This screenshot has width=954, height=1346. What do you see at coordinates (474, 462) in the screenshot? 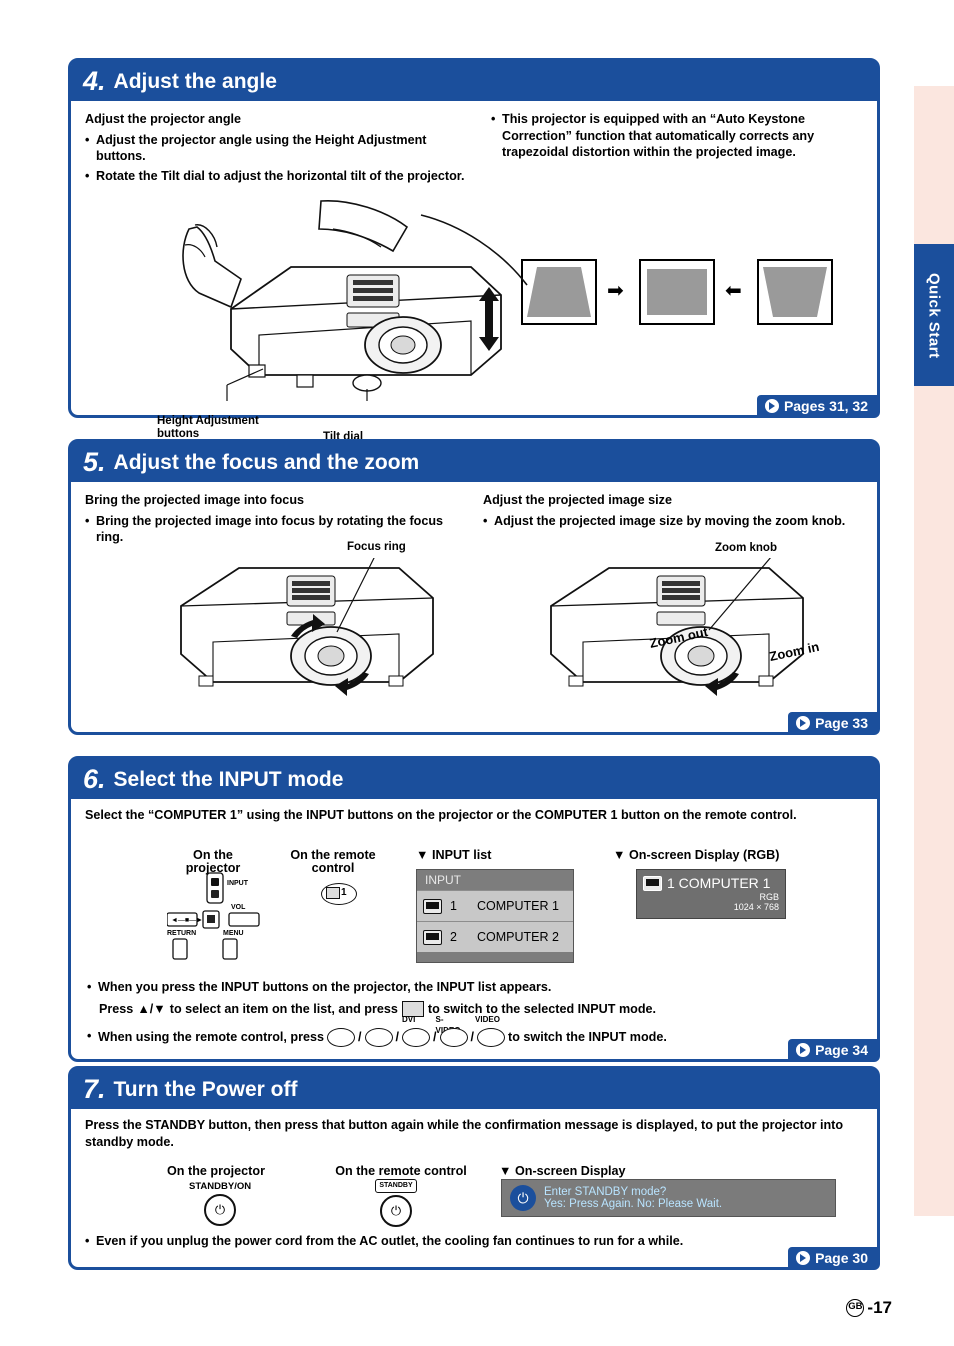
I see `section-5-header: 5. Adjust the focus and the zoom` at bounding box center [474, 462].